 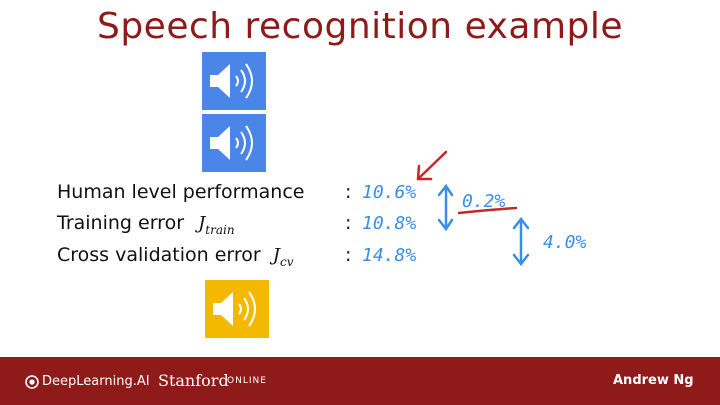 I want to click on red-arrow-icon, so click(x=432, y=165).